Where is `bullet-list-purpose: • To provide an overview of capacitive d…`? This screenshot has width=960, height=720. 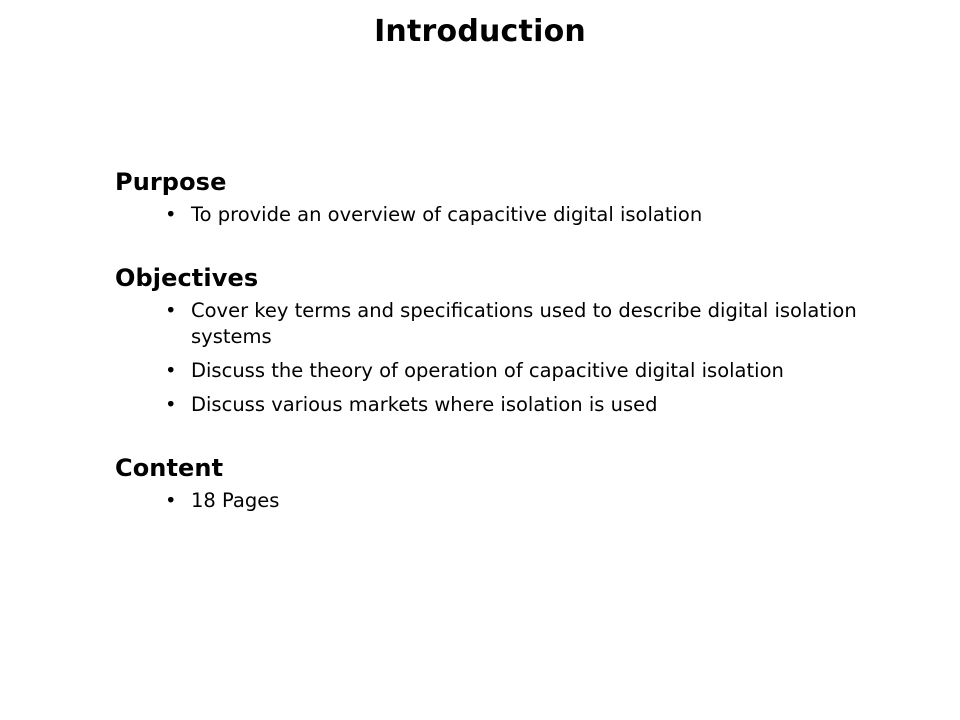 bullet-list-purpose: • To provide an overview of capacitive d… is located at coordinates (495, 215).